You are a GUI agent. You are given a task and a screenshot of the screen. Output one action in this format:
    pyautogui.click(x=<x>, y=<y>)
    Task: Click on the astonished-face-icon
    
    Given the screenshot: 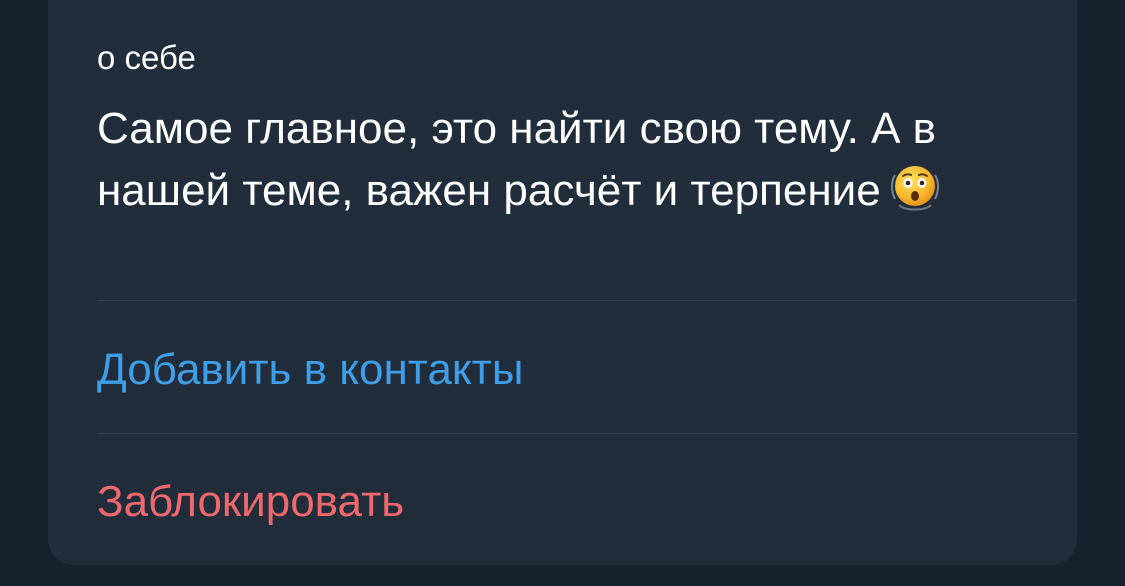 What is the action you would take?
    pyautogui.click(x=915, y=187)
    